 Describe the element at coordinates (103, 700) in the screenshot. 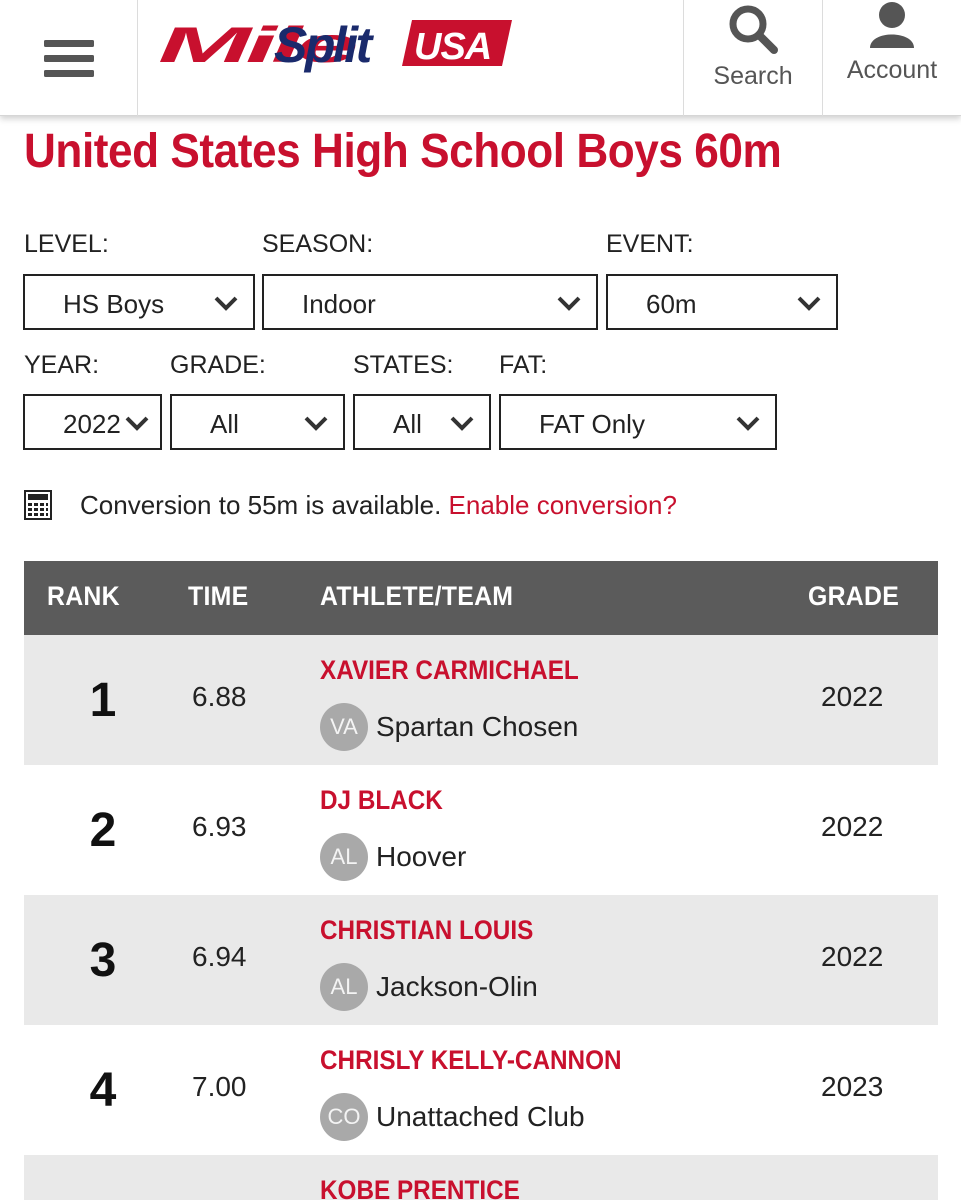

I see `rank-value: 1` at that location.